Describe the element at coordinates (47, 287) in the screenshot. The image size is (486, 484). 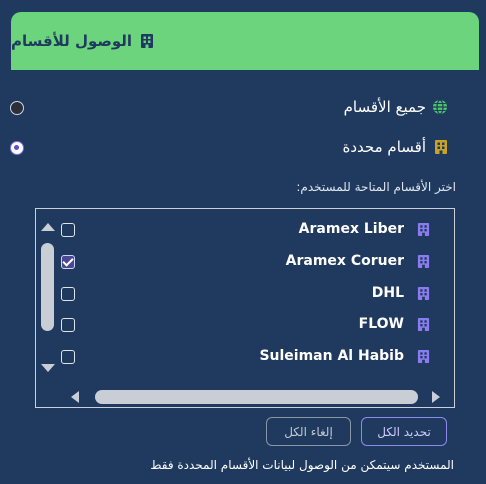
I see `vertical-scroll-thumb` at that location.